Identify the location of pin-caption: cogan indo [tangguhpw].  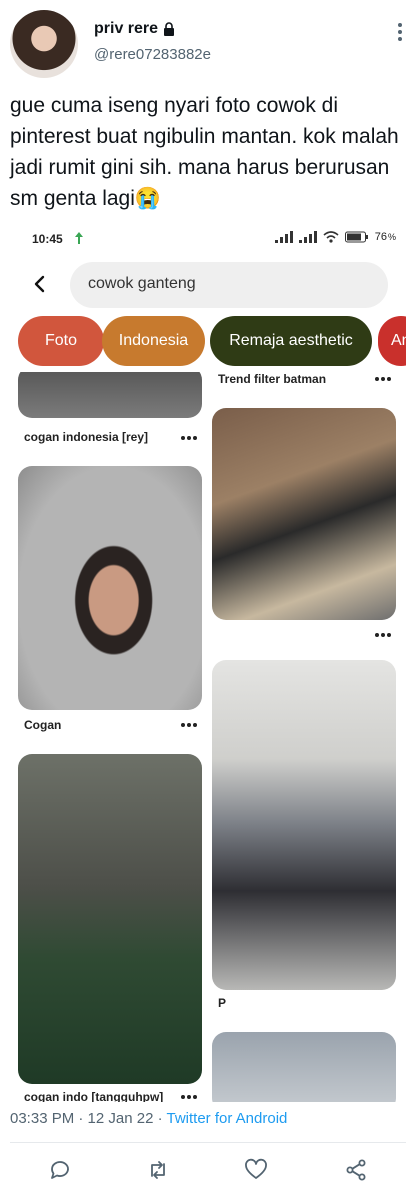
(94, 1096).